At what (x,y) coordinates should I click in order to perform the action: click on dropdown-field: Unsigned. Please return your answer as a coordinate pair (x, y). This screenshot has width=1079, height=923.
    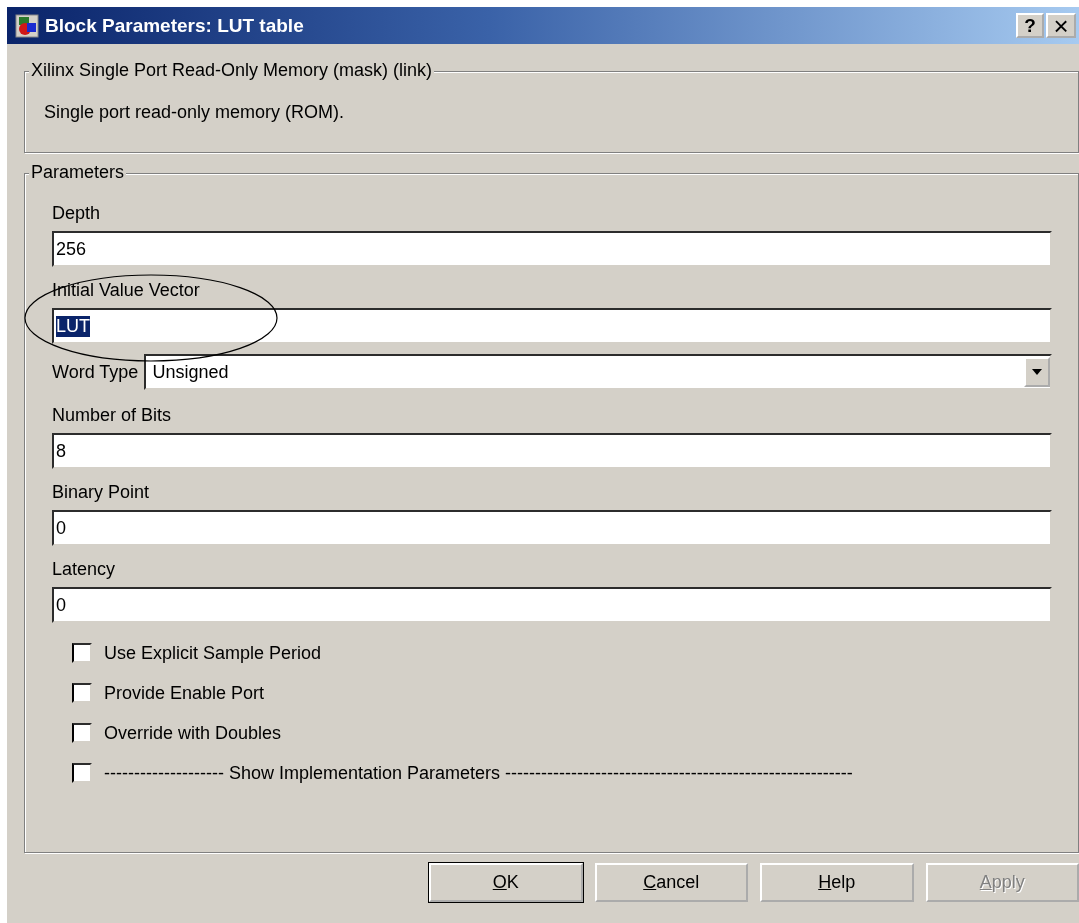
    Looking at the image, I should click on (598, 372).